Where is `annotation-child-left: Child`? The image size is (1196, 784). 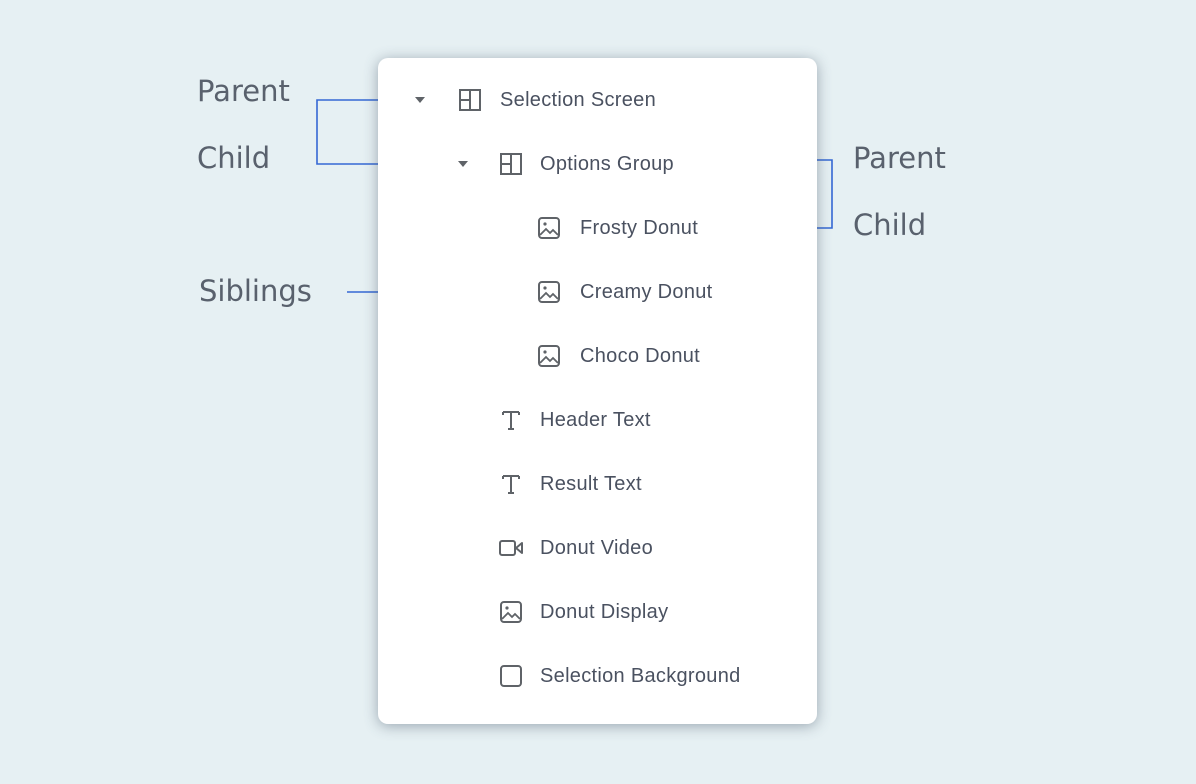 annotation-child-left: Child is located at coordinates (234, 158).